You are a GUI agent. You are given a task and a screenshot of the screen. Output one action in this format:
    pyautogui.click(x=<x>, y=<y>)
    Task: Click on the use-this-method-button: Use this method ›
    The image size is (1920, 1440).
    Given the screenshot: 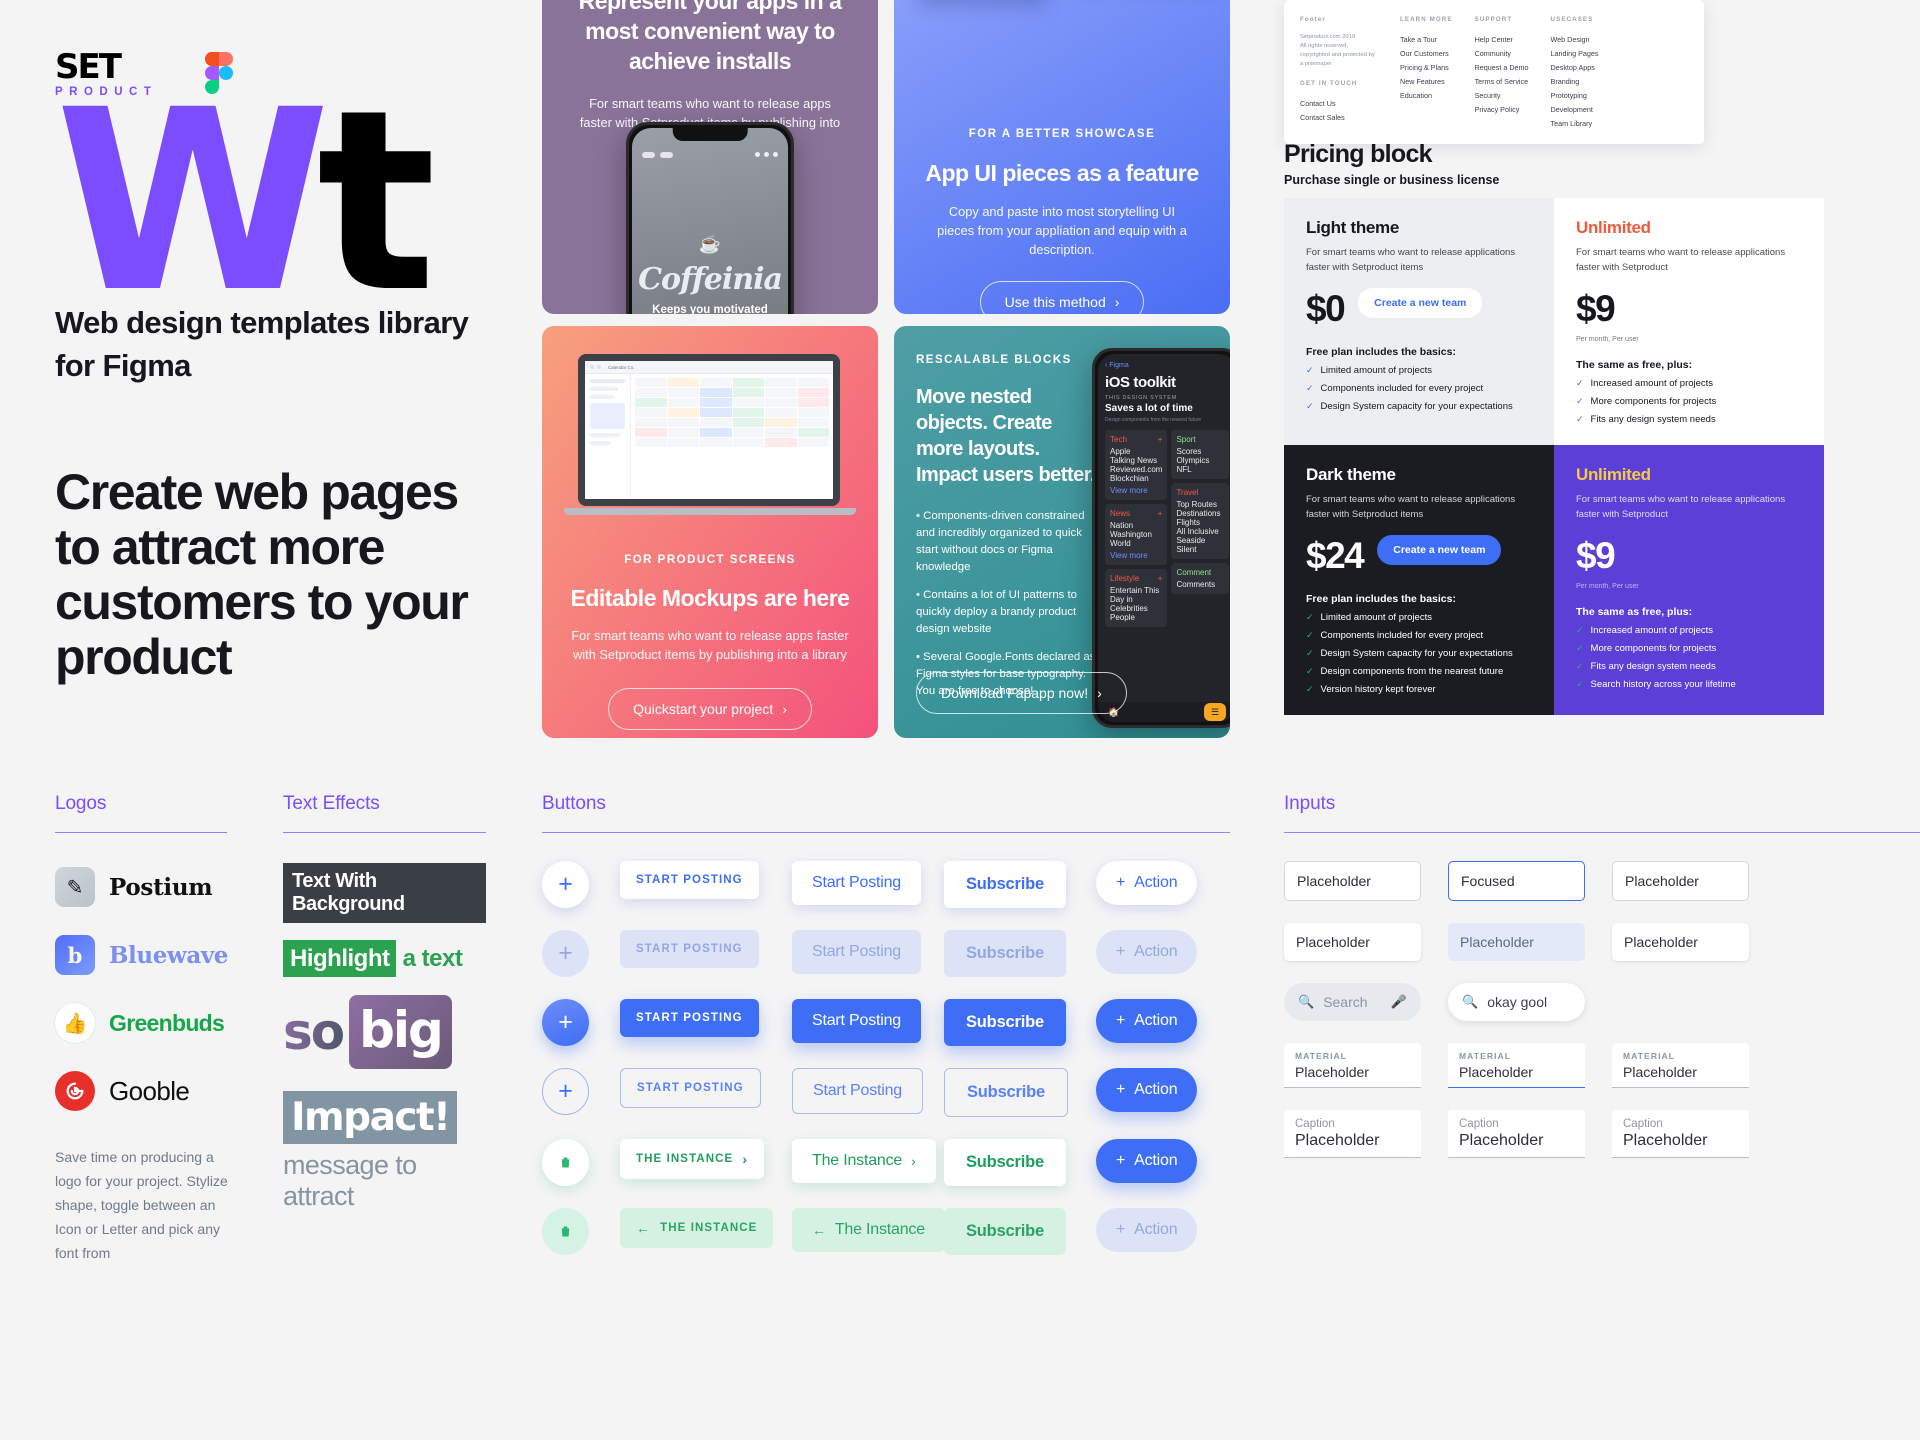 What is the action you would take?
    pyautogui.click(x=1062, y=297)
    